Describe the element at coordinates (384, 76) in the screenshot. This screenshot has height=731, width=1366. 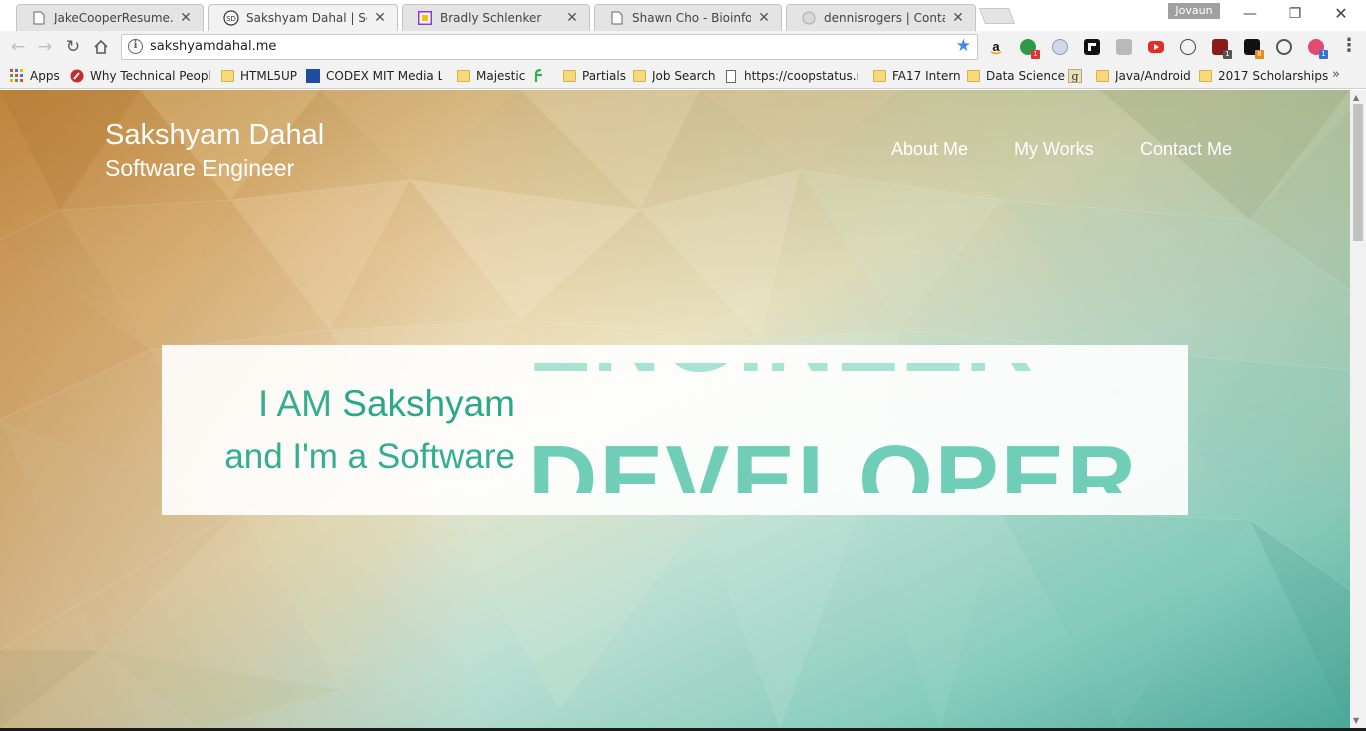
I see `bookmark-label: CODEX MIT Media Lab` at that location.